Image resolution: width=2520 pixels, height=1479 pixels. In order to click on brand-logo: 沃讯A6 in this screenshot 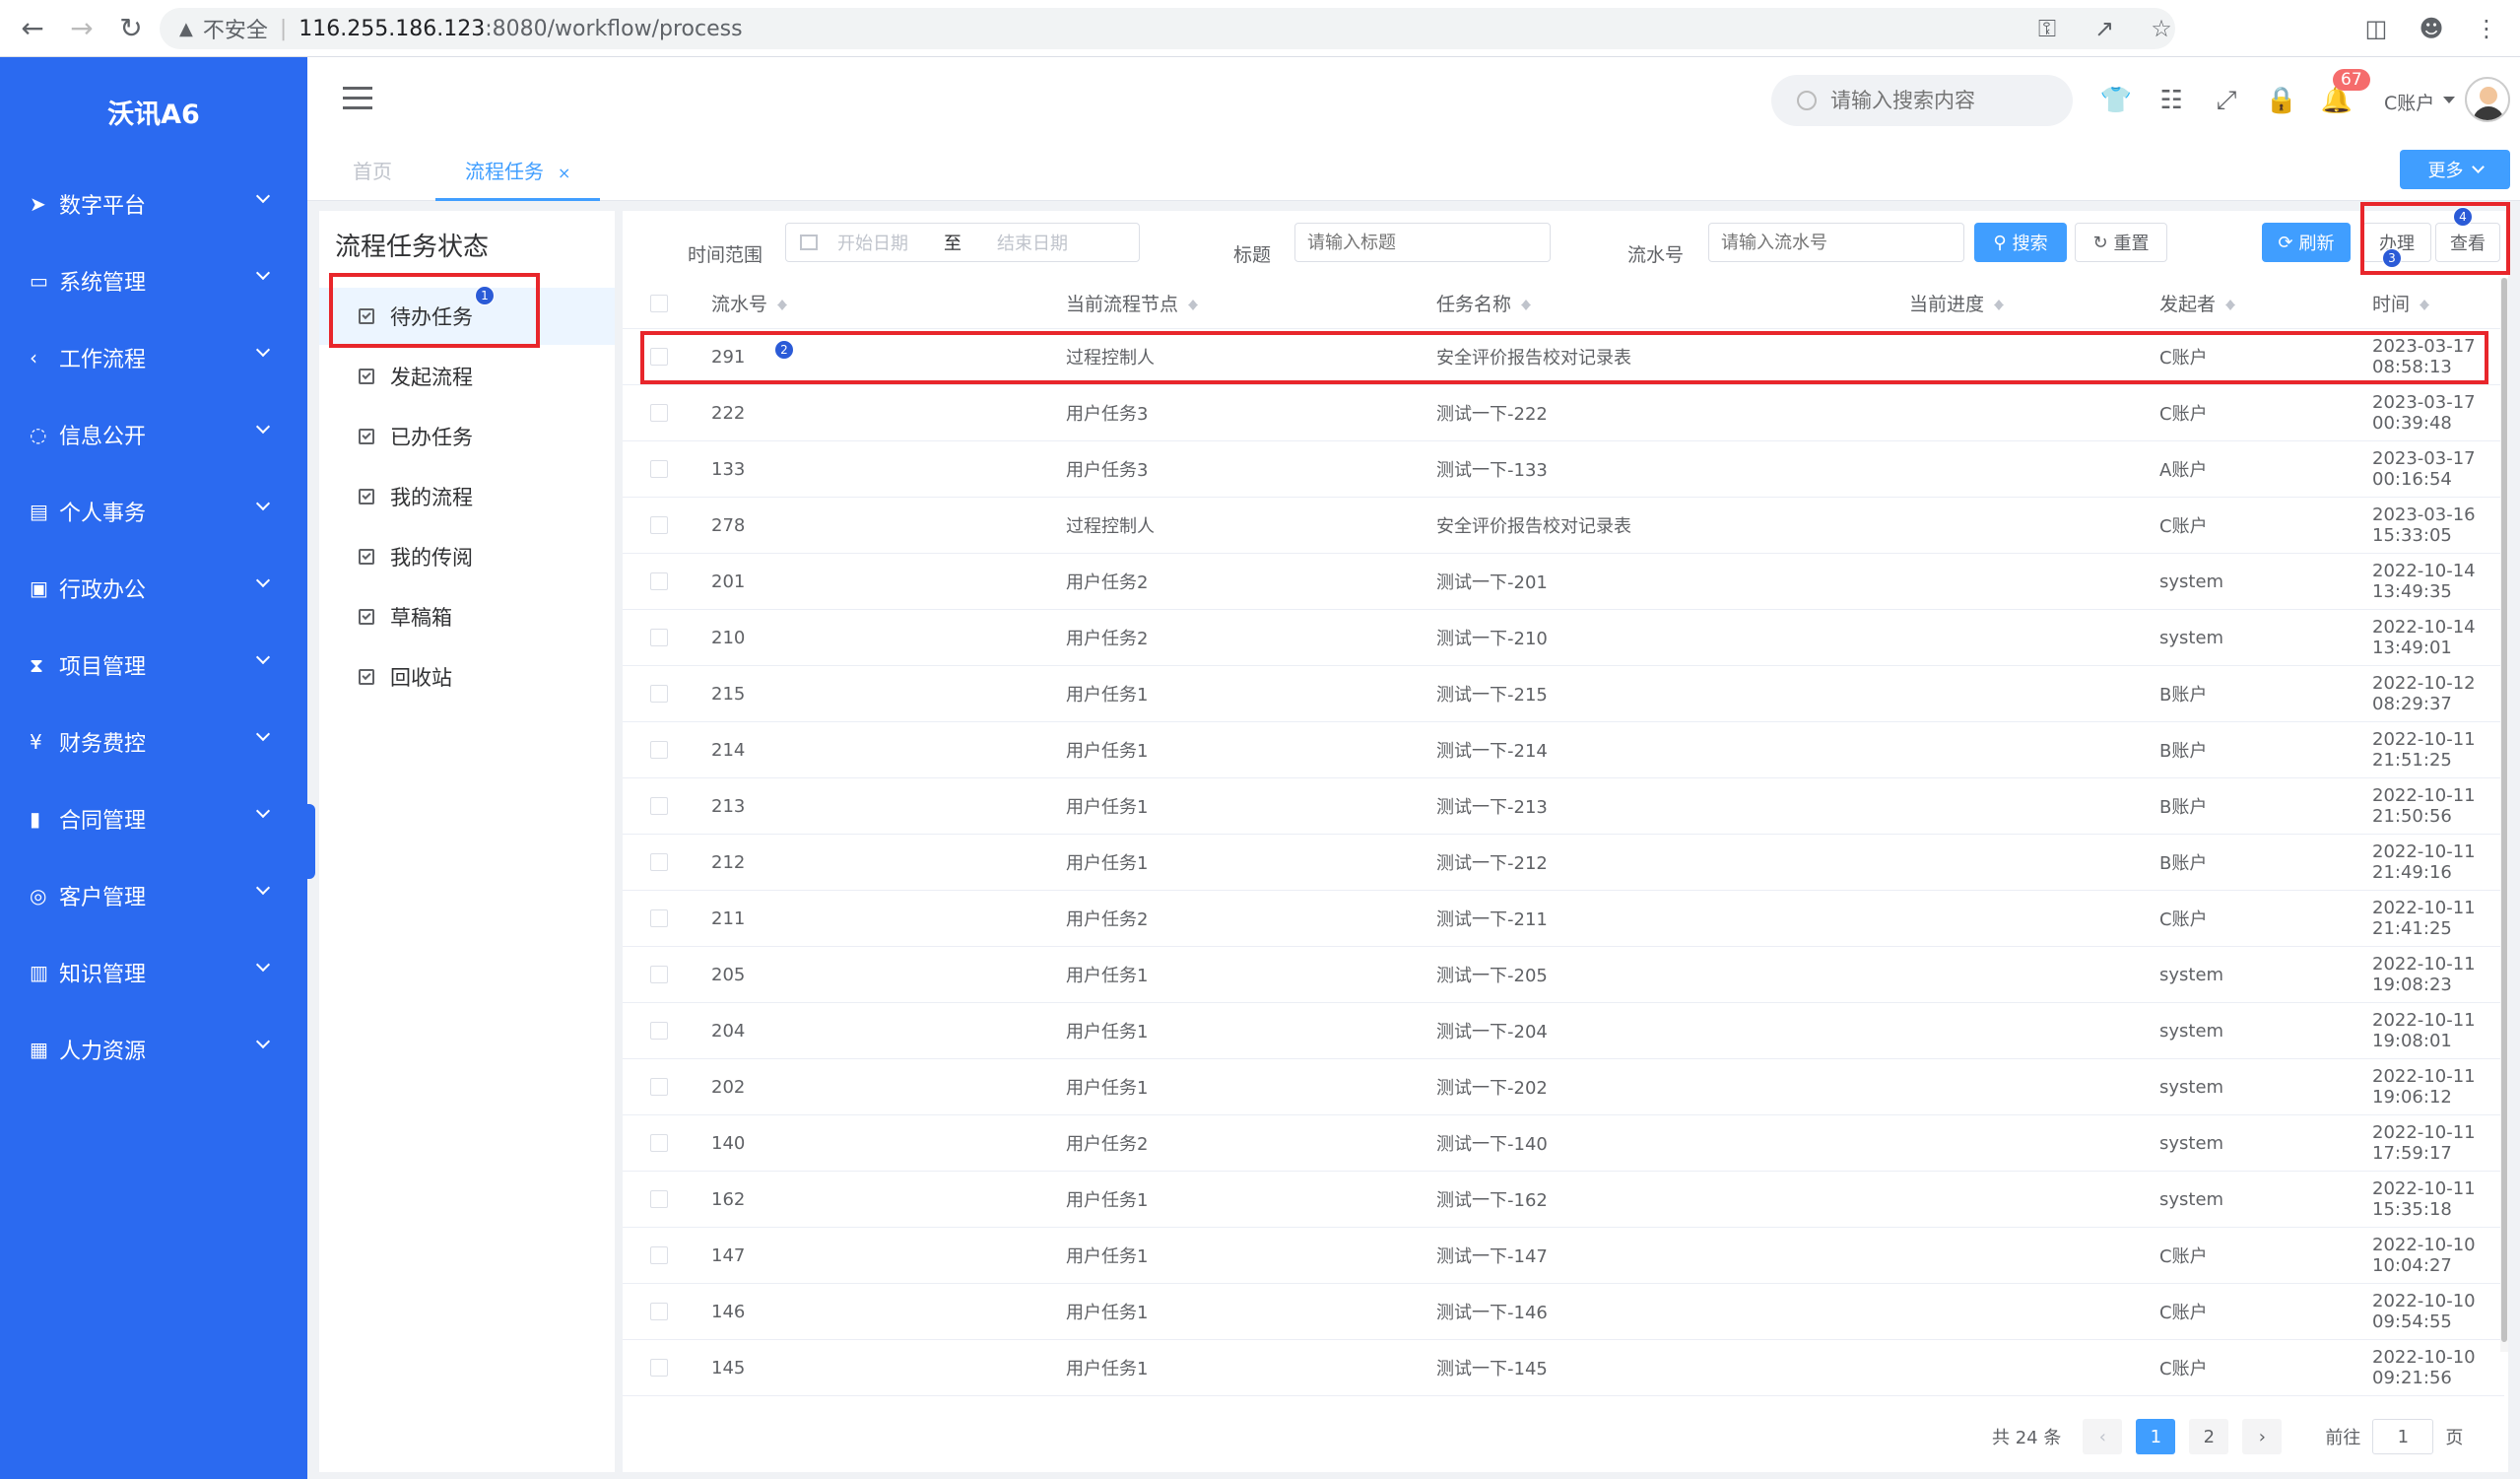, I will do `click(153, 111)`.